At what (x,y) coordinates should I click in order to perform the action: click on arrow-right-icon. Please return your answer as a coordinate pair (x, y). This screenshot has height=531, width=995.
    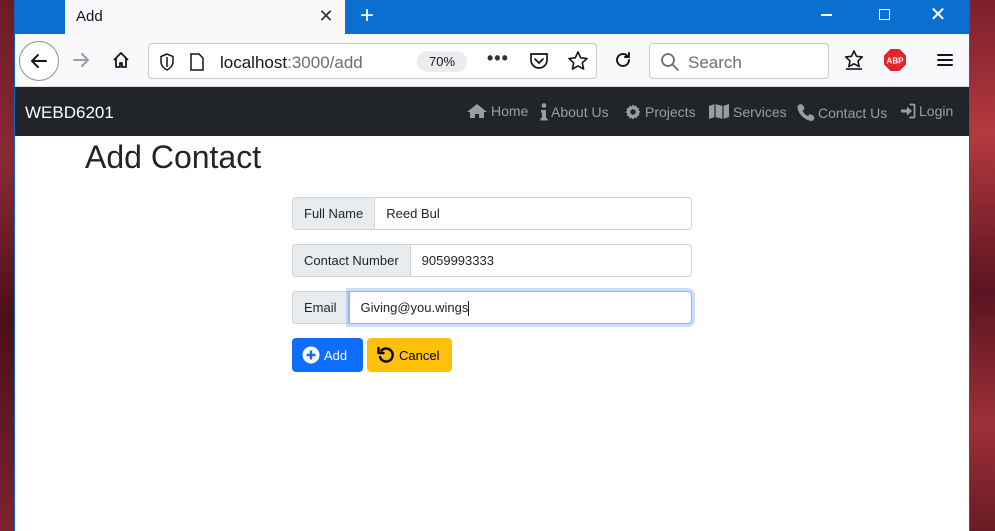
    Looking at the image, I should click on (81, 60).